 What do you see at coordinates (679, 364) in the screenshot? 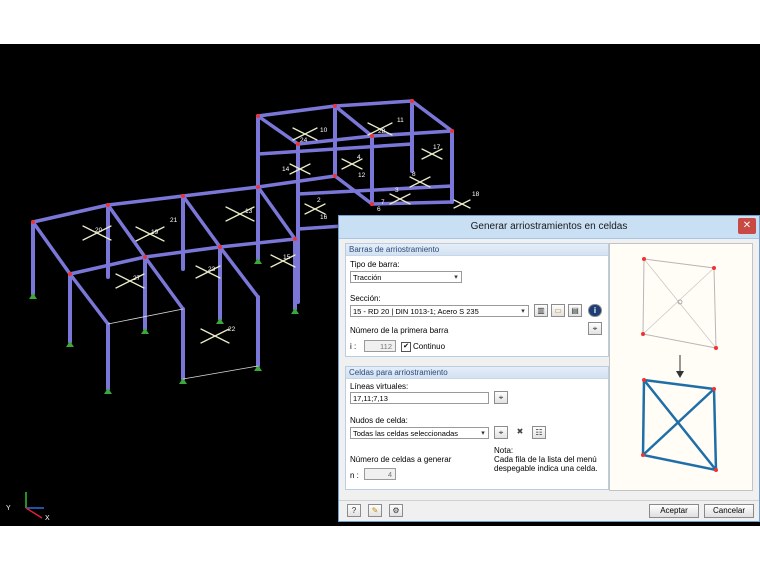
I see `bracing-preview-diagram` at bounding box center [679, 364].